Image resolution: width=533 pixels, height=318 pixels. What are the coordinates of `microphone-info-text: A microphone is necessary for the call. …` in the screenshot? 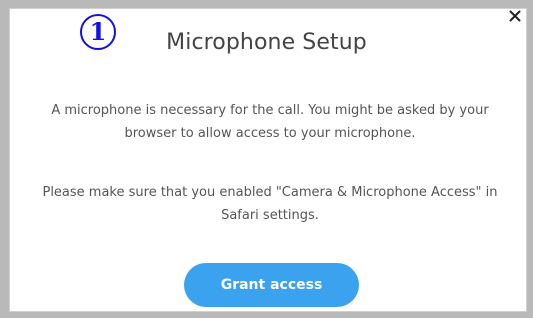 It's located at (270, 122).